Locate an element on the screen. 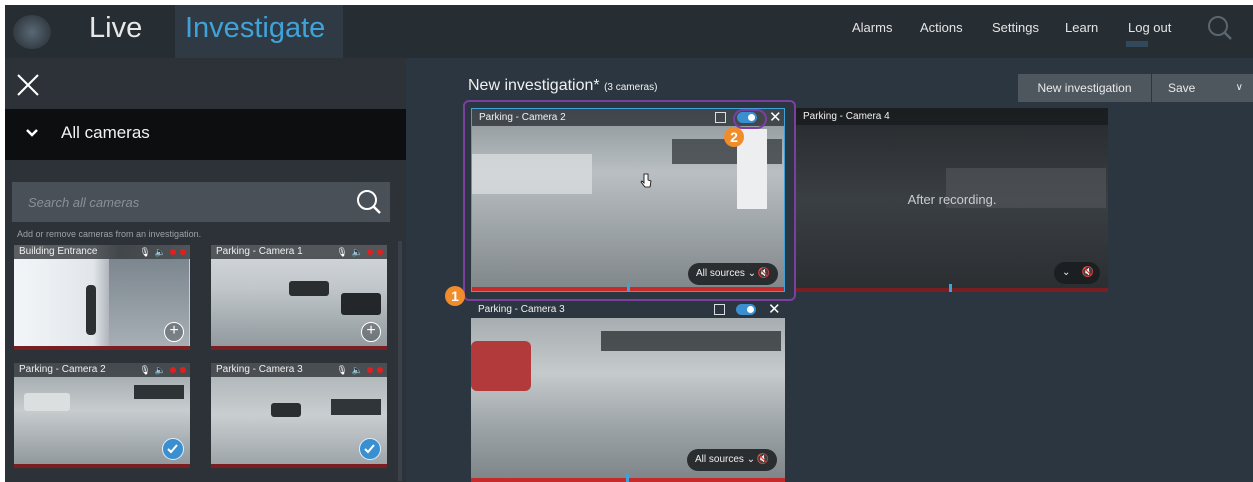  investigation-title: New investigation* (3 cameras) is located at coordinates (562, 86).